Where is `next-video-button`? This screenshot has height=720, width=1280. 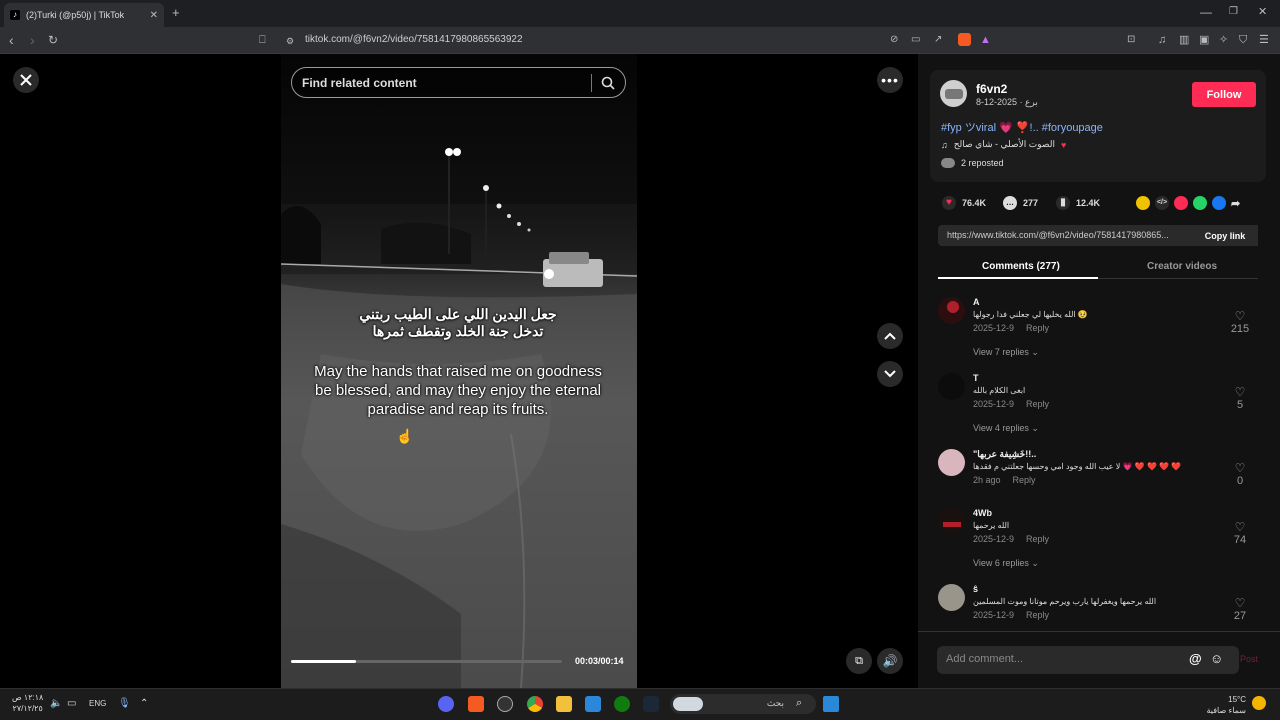
next-video-button is located at coordinates (890, 374).